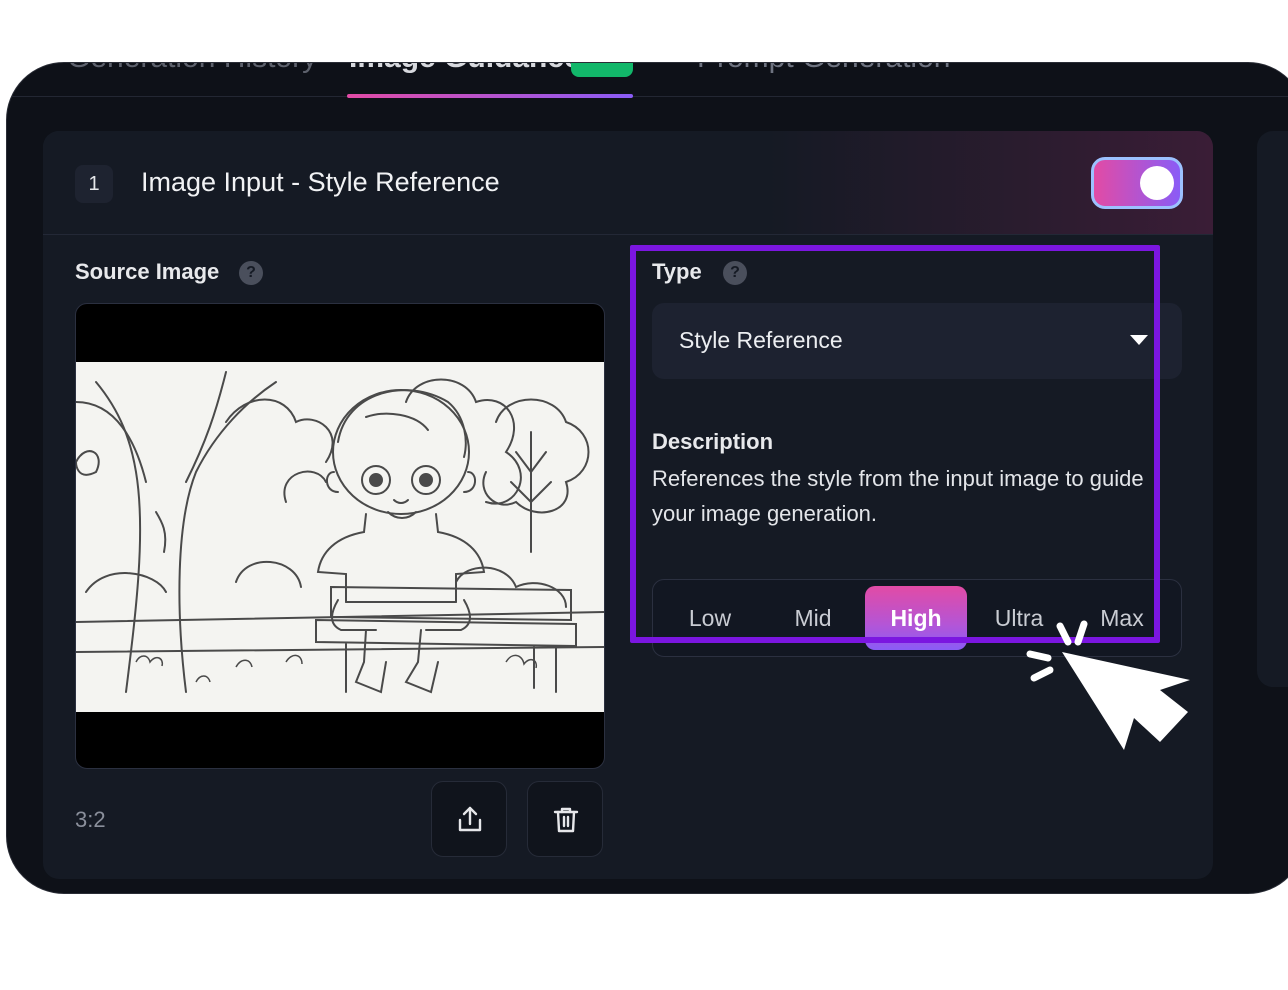 The image size is (1288, 990). What do you see at coordinates (1137, 183) in the screenshot?
I see `enable-toggle` at bounding box center [1137, 183].